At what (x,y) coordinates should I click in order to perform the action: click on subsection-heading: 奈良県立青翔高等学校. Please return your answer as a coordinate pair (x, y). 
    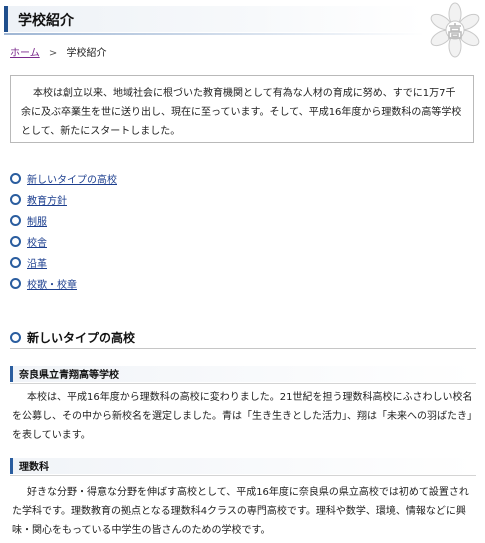
    Looking at the image, I should click on (243, 374).